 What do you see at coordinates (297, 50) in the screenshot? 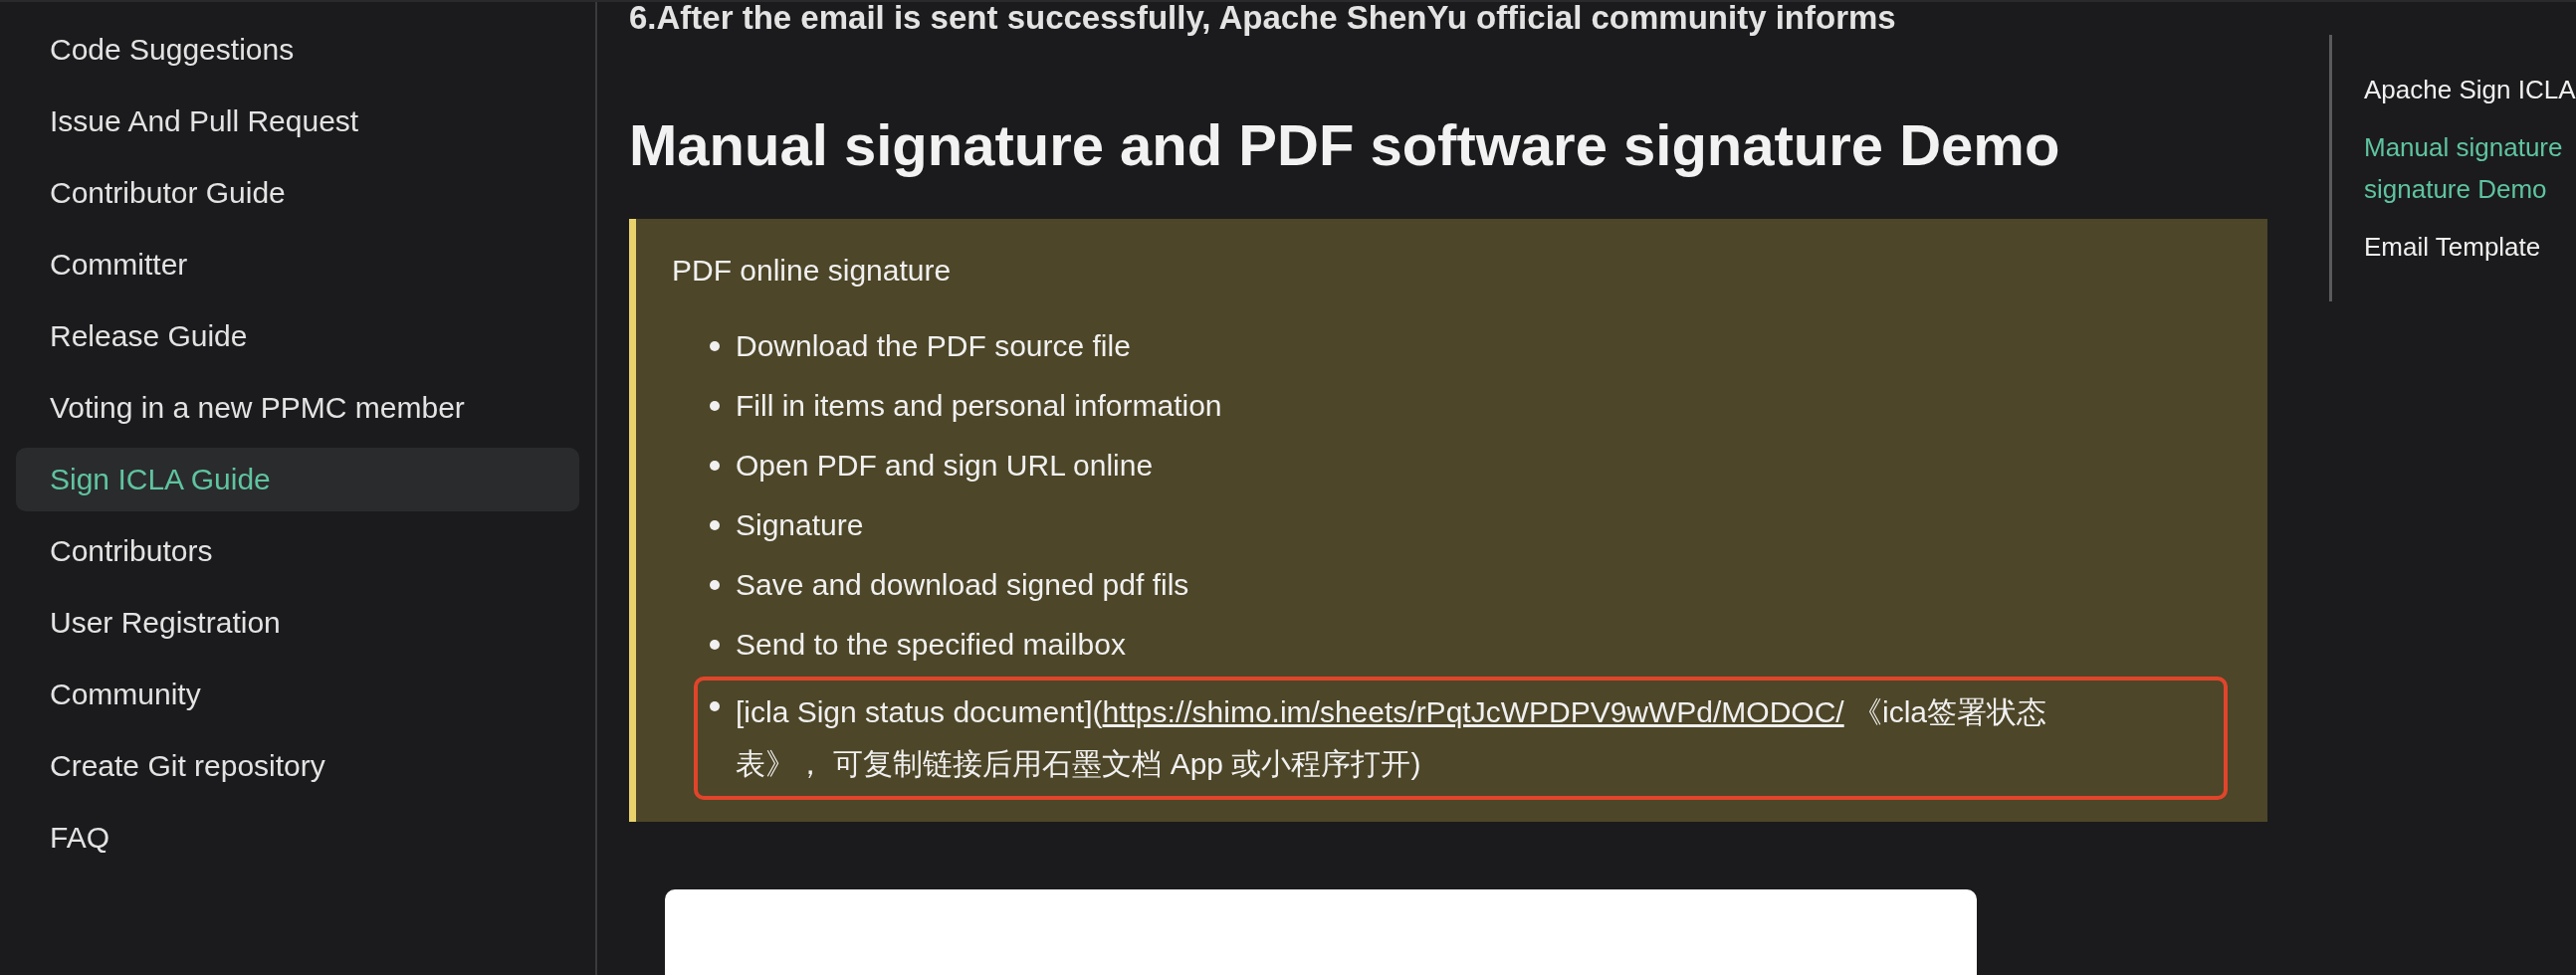
I see `sidebar-item: Code Suggestions` at bounding box center [297, 50].